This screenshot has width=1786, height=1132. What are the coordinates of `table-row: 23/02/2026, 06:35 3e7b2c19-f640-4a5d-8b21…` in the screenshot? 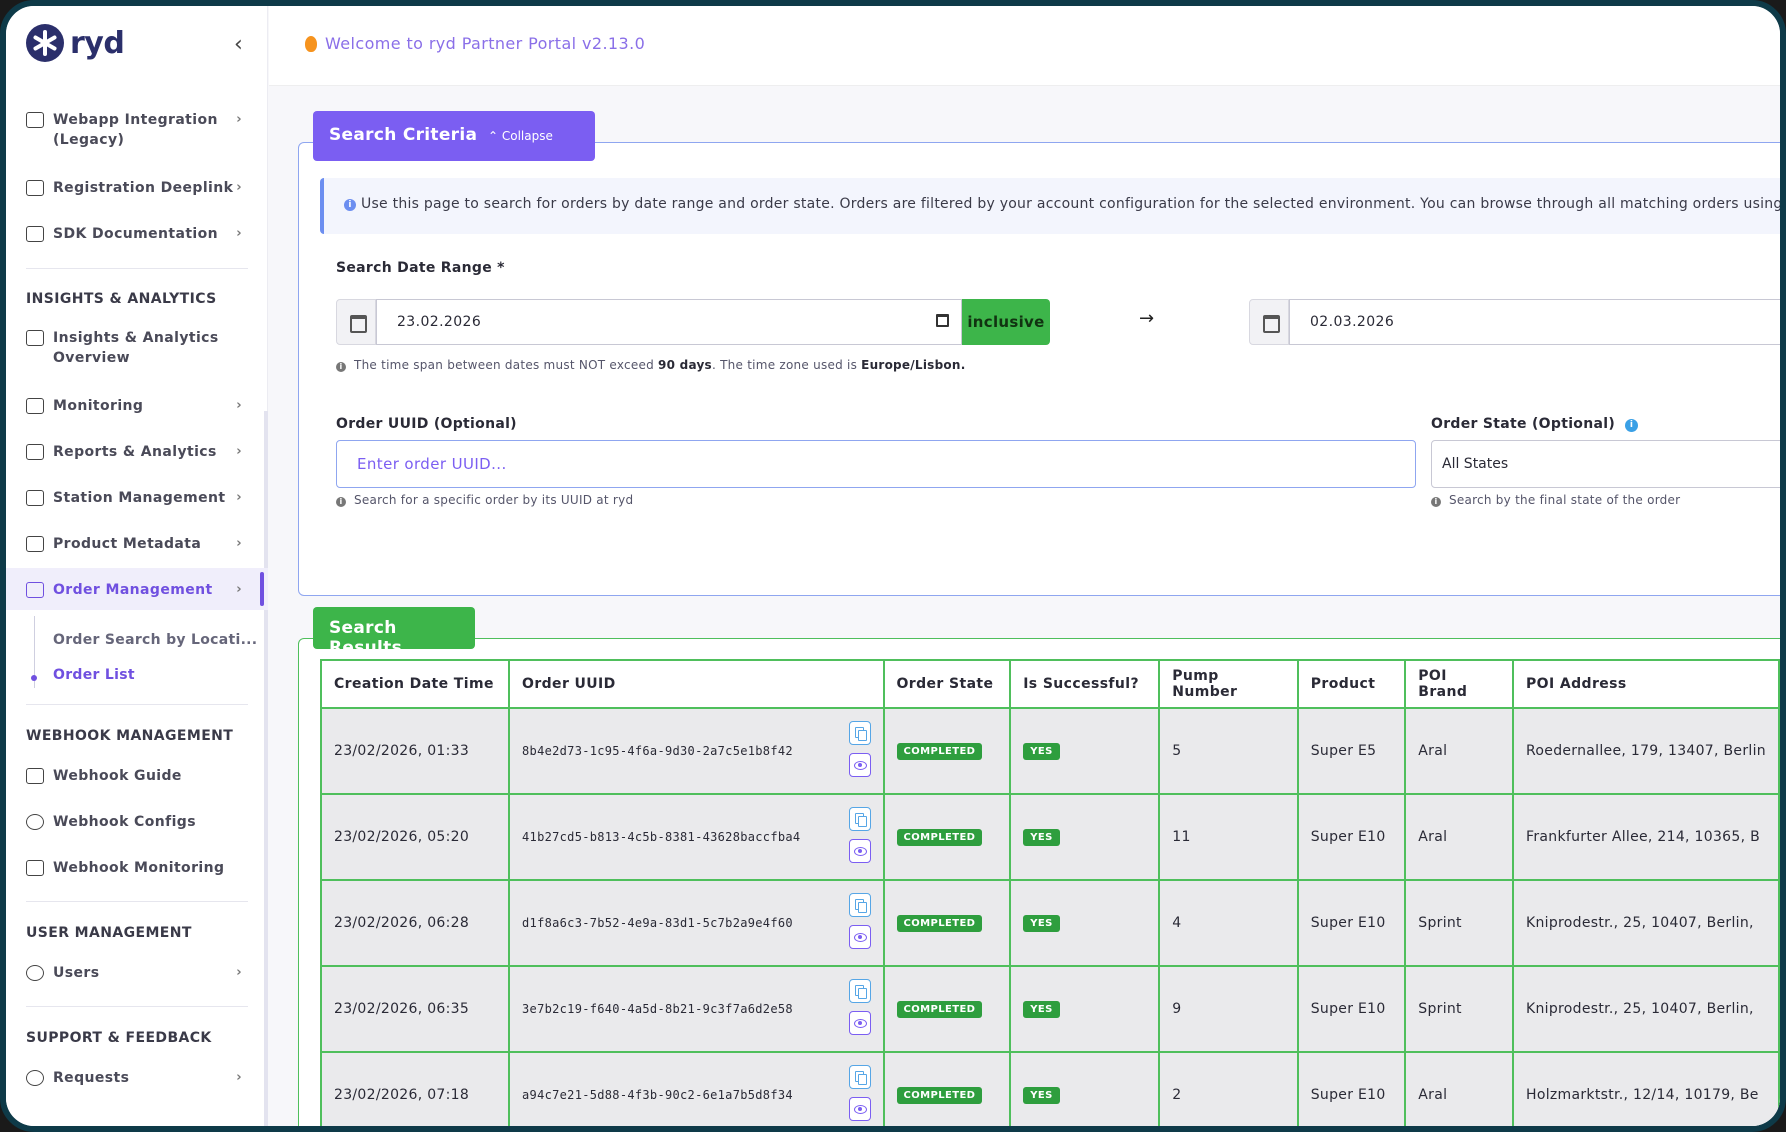 It's located at (1049, 1009).